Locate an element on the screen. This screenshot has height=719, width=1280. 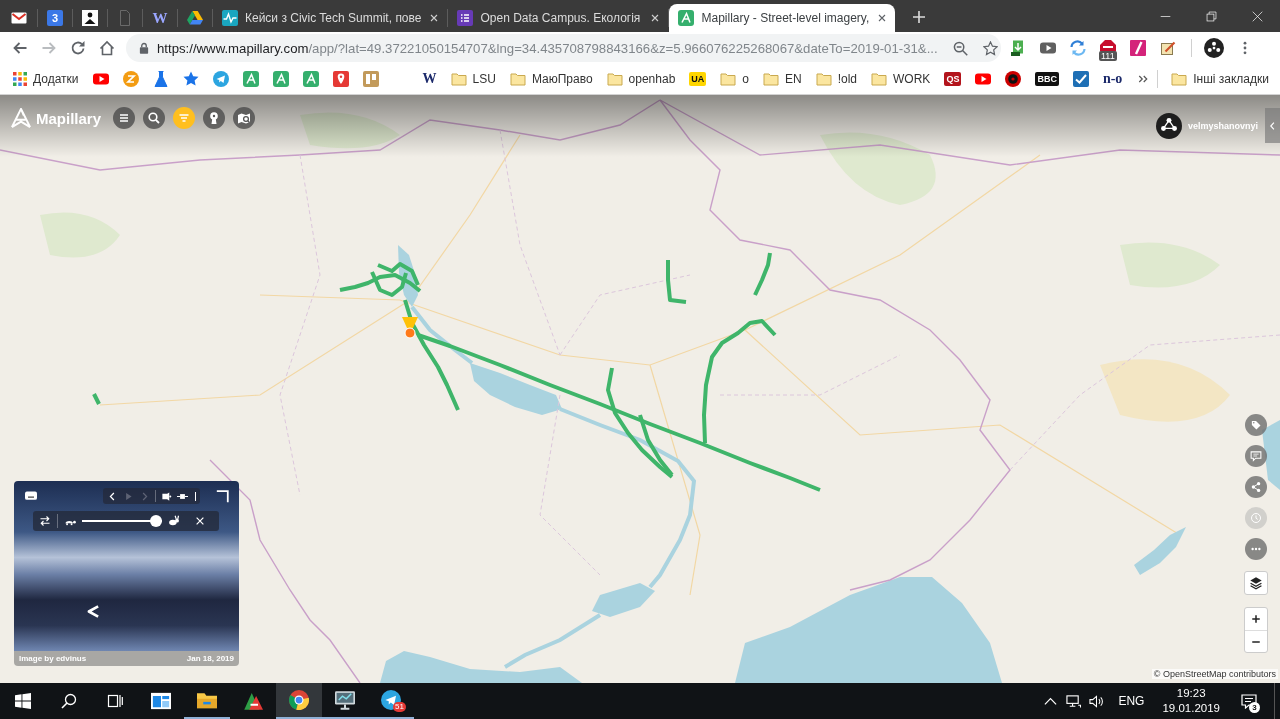
tab-title: Open Data Campus. Екологія is located at coordinates (561, 18).